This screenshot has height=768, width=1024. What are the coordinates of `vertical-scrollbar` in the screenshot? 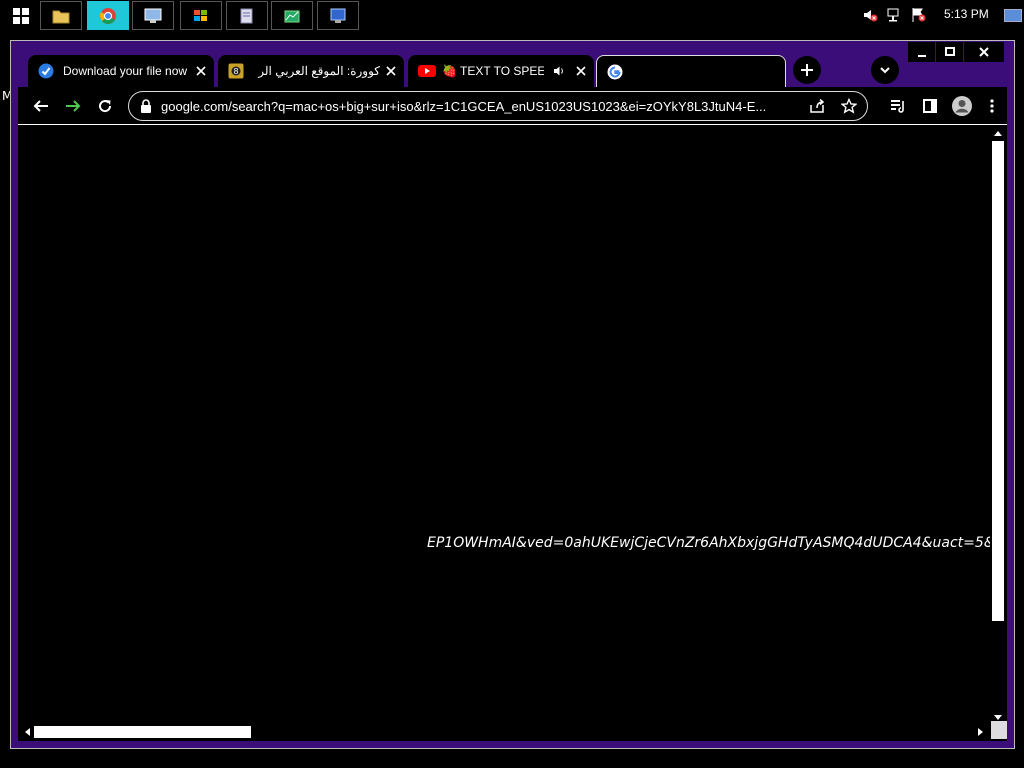 It's located at (998, 425).